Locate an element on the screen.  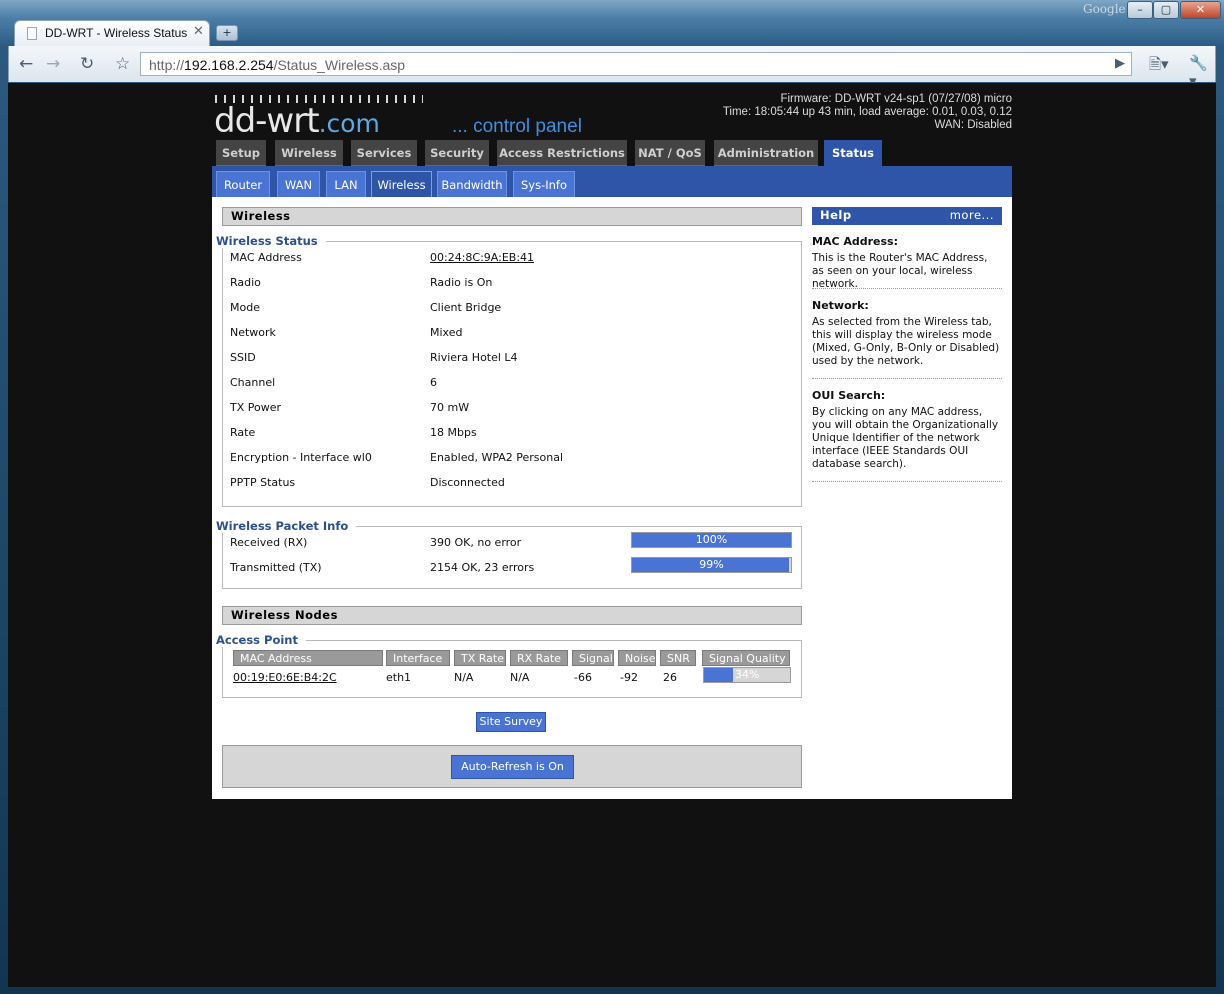
row-value: 2154 OK, 23 errors is located at coordinates (482, 567).